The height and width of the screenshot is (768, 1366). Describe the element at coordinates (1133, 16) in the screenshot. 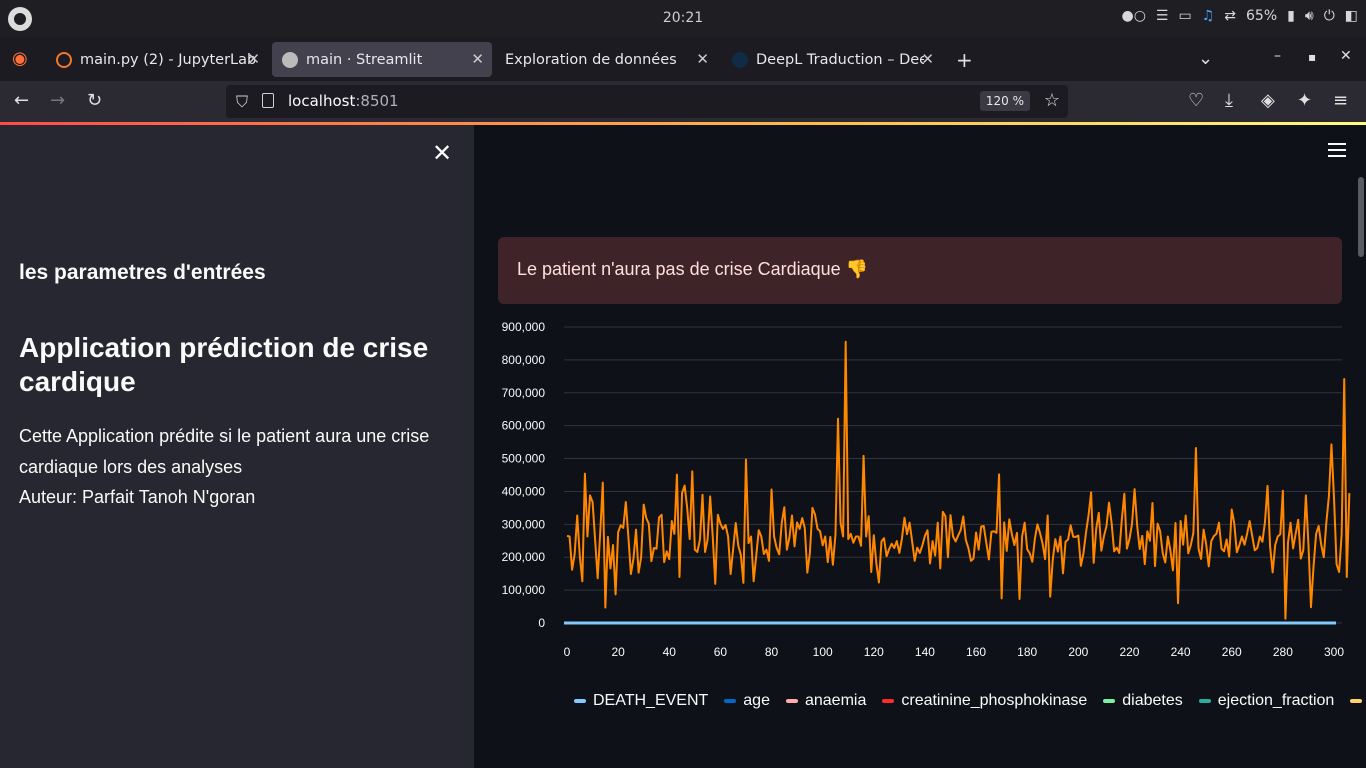

I see `workspace-indicator-icon: ●○` at that location.